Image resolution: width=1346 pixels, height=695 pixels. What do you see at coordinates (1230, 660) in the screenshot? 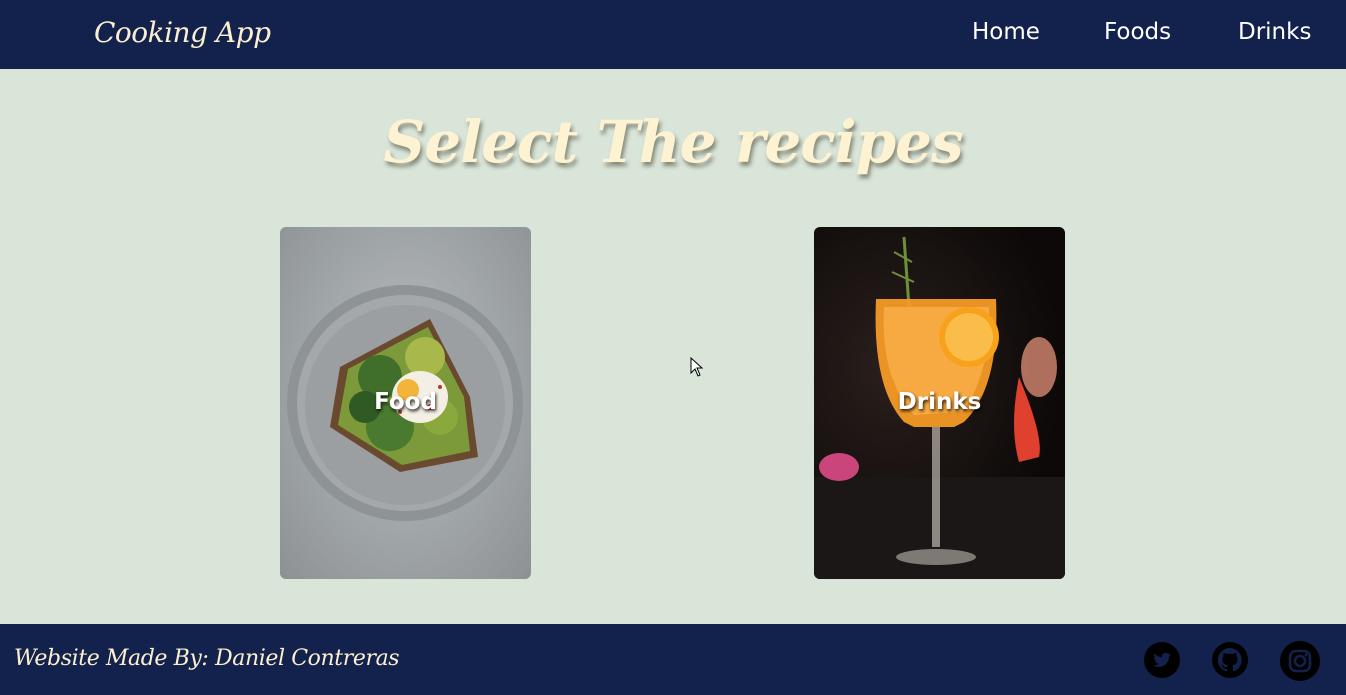
I see `github-icon` at bounding box center [1230, 660].